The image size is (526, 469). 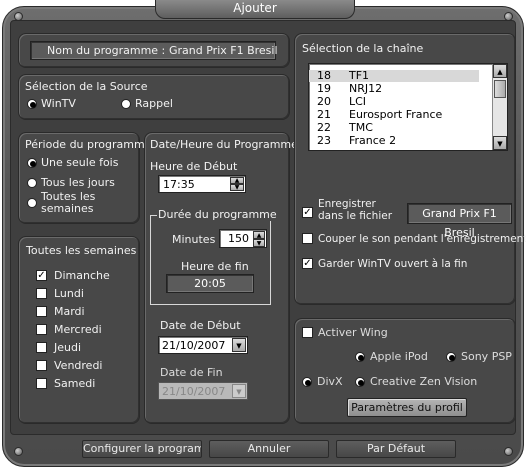 What do you see at coordinates (394, 128) in the screenshot?
I see `list-item: 22 TMC` at bounding box center [394, 128].